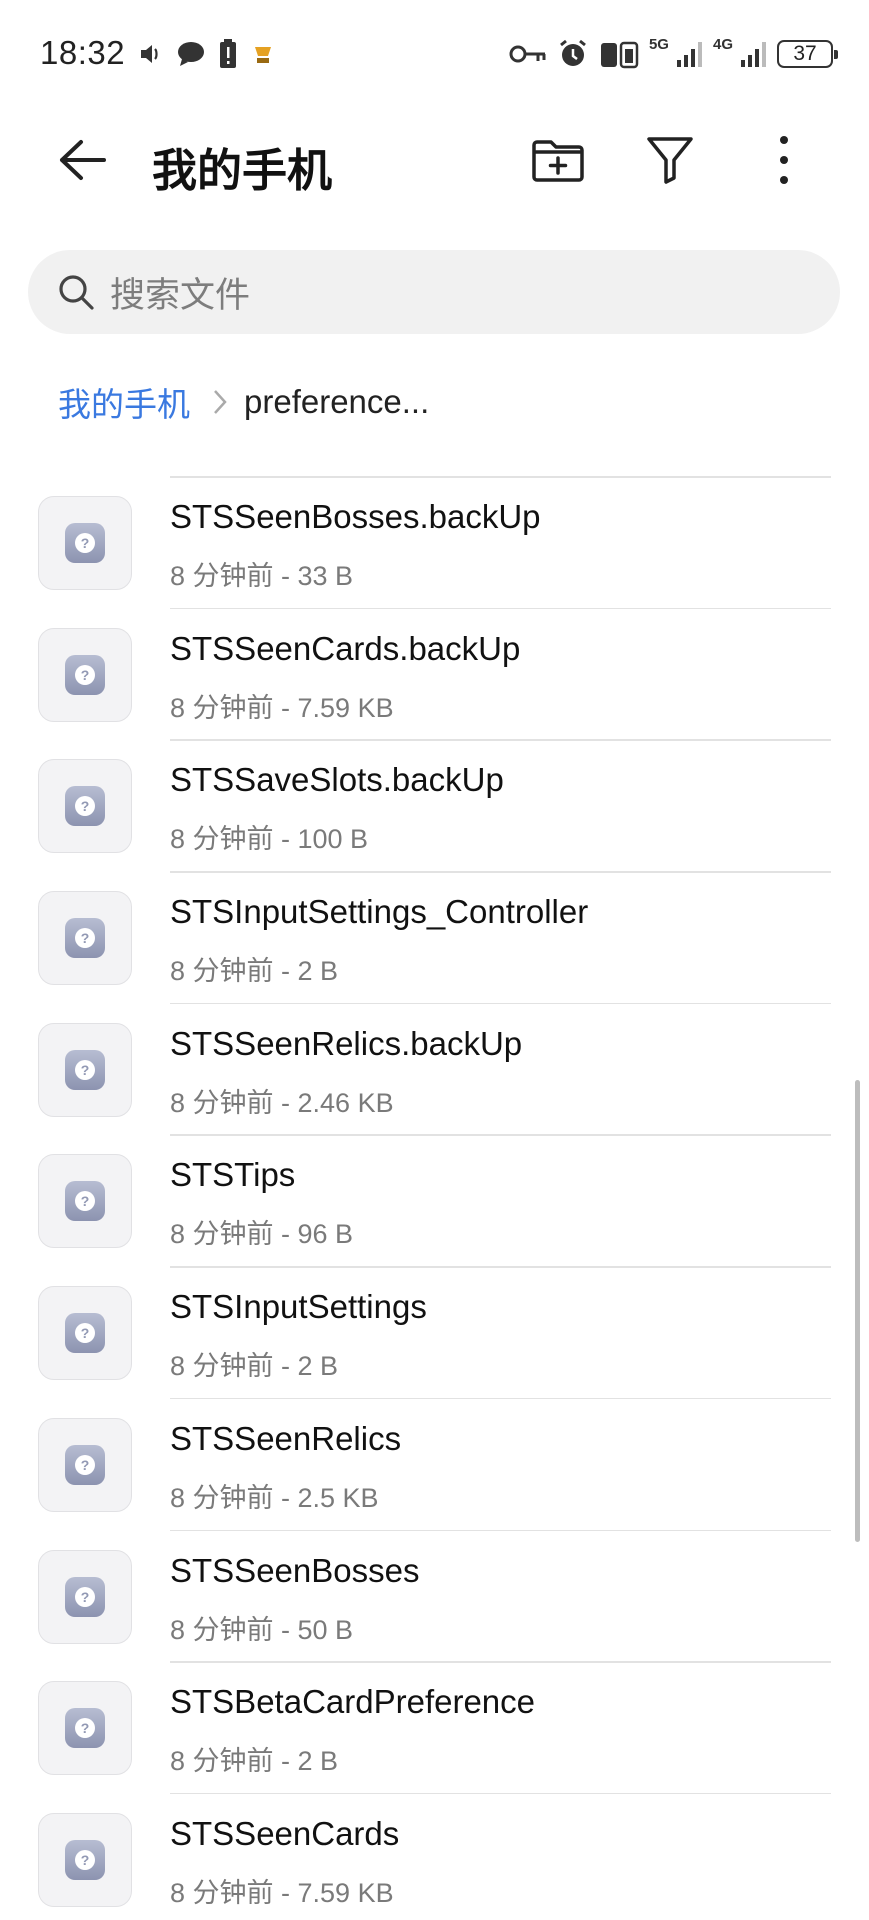  What do you see at coordinates (124, 402) in the screenshot?
I see `breadcrumb-root-link: 我的手机` at bounding box center [124, 402].